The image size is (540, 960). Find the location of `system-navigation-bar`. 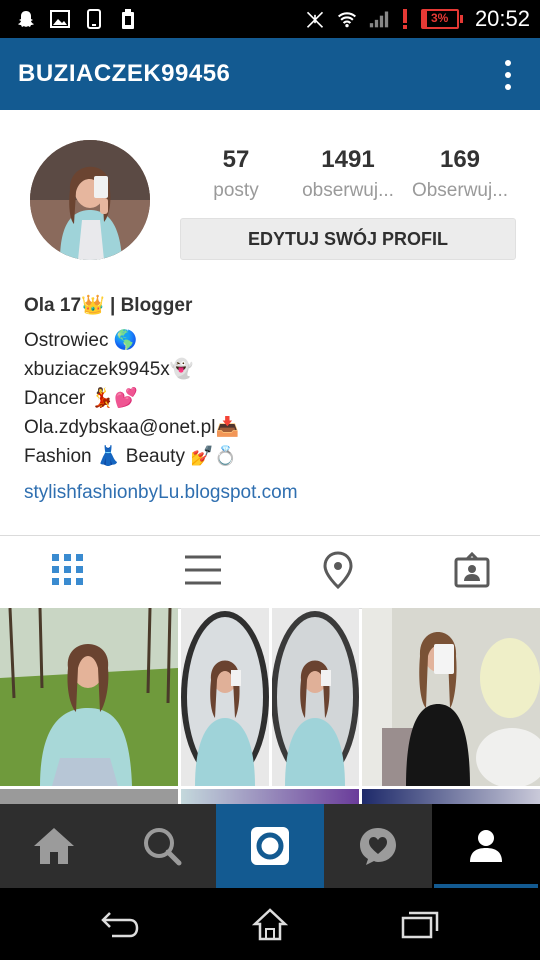

system-navigation-bar is located at coordinates (270, 924).